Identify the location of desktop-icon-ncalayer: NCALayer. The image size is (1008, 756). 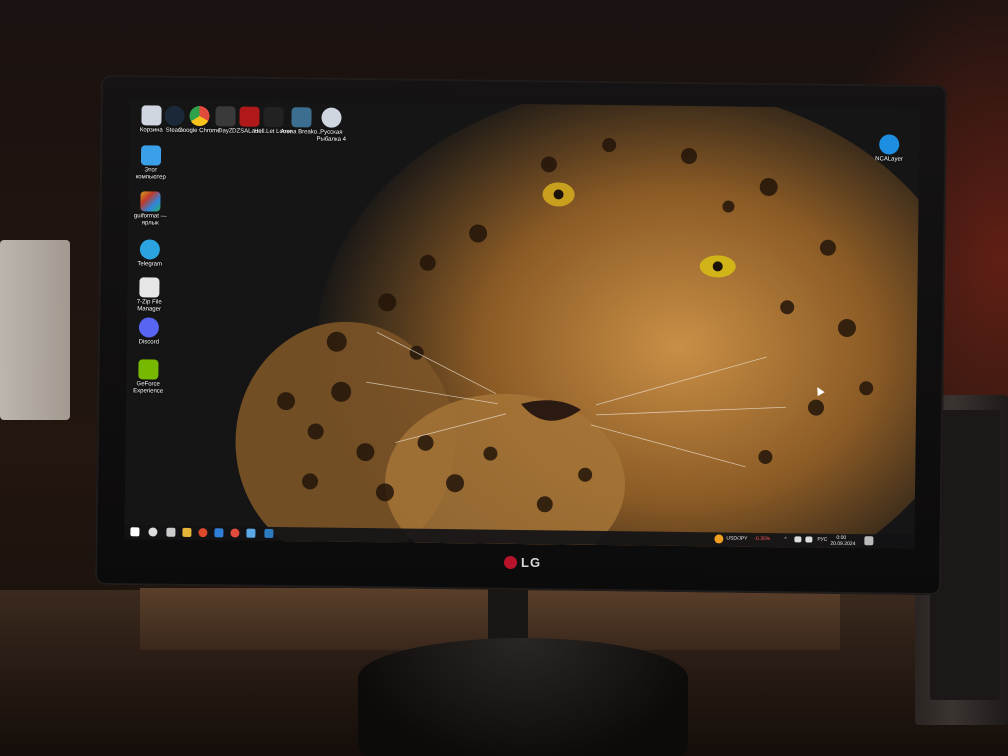
(889, 149).